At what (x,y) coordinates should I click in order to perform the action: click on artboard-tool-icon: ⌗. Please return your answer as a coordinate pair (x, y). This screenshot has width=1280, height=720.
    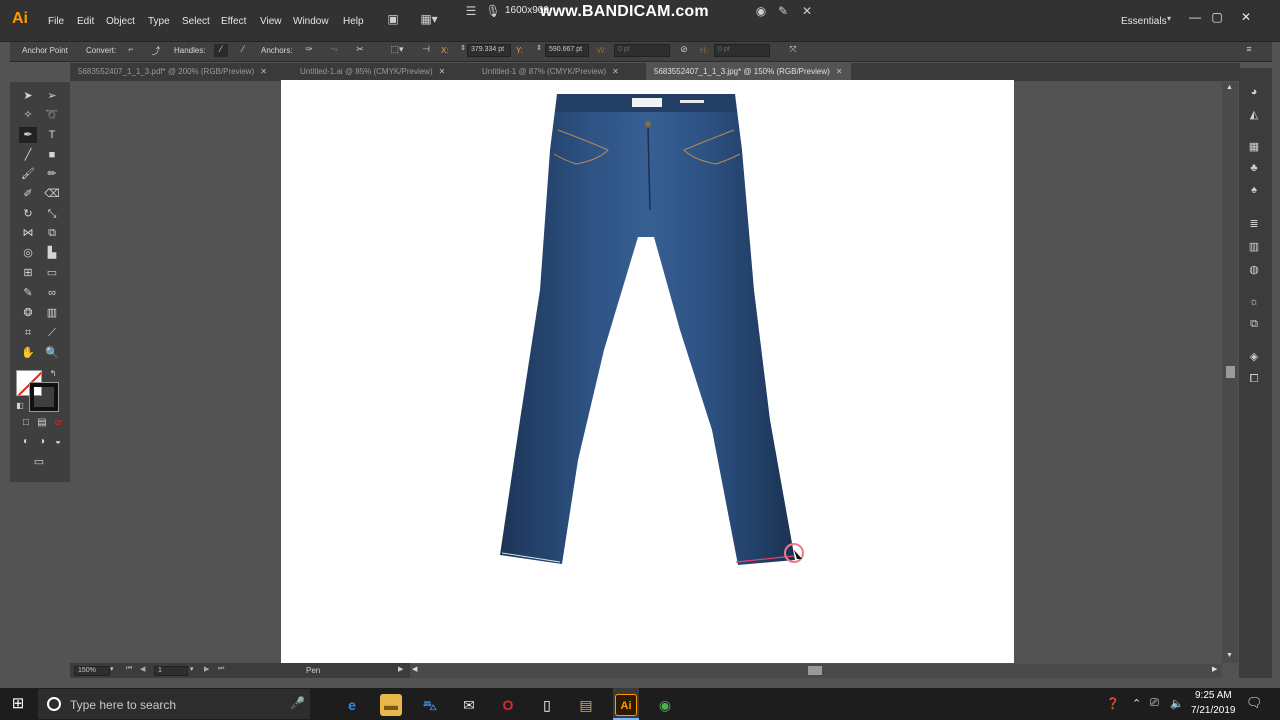
    Looking at the image, I should click on (28, 333).